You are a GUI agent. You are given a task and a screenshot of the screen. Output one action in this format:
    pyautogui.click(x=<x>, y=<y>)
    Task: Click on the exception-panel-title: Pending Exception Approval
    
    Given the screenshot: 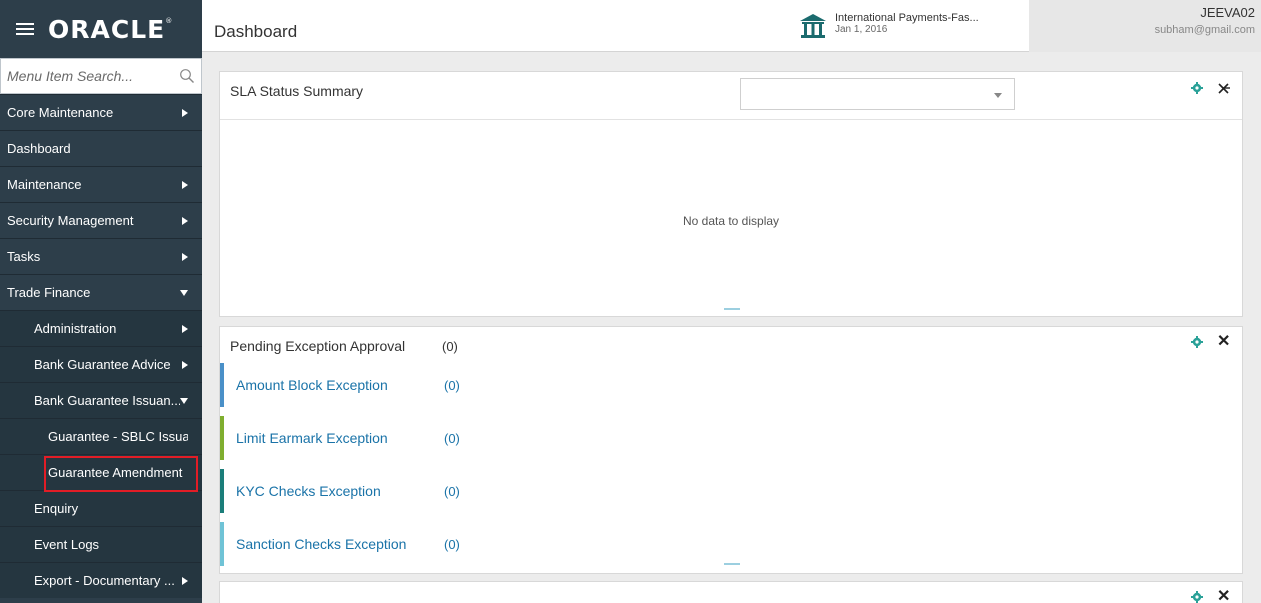 What is the action you would take?
    pyautogui.click(x=318, y=346)
    